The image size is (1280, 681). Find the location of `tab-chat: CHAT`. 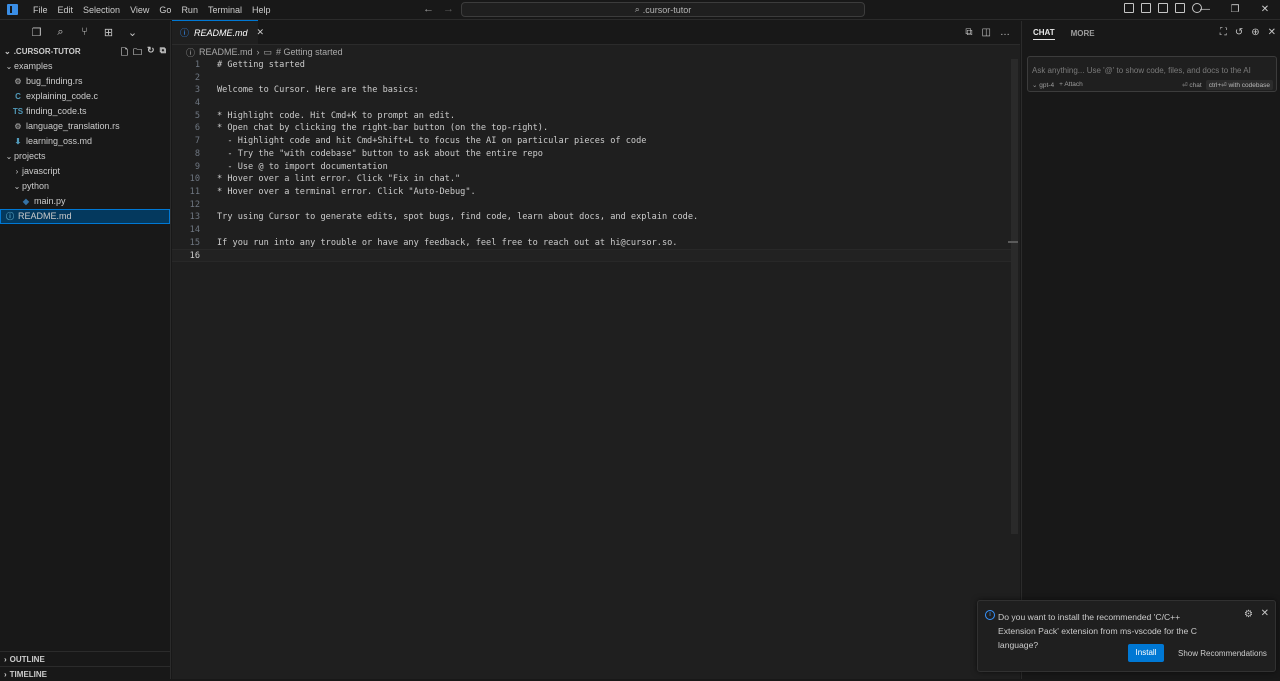

tab-chat: CHAT is located at coordinates (1044, 34).